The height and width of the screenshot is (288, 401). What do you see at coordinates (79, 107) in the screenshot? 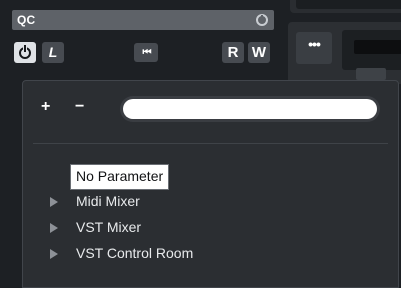
I see `remove-button: −` at bounding box center [79, 107].